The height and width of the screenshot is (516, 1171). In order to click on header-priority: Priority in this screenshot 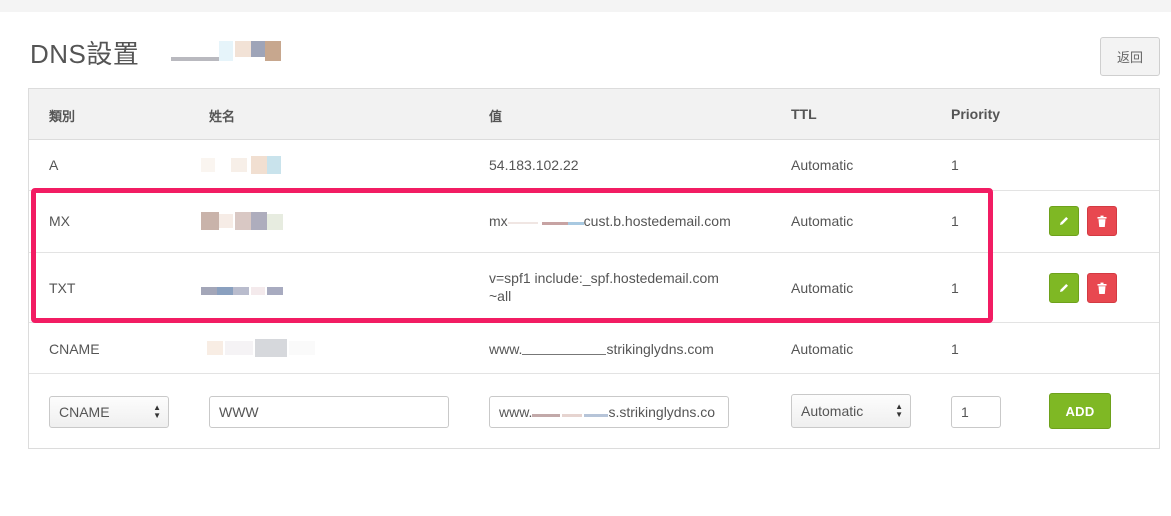, I will do `click(976, 114)`.